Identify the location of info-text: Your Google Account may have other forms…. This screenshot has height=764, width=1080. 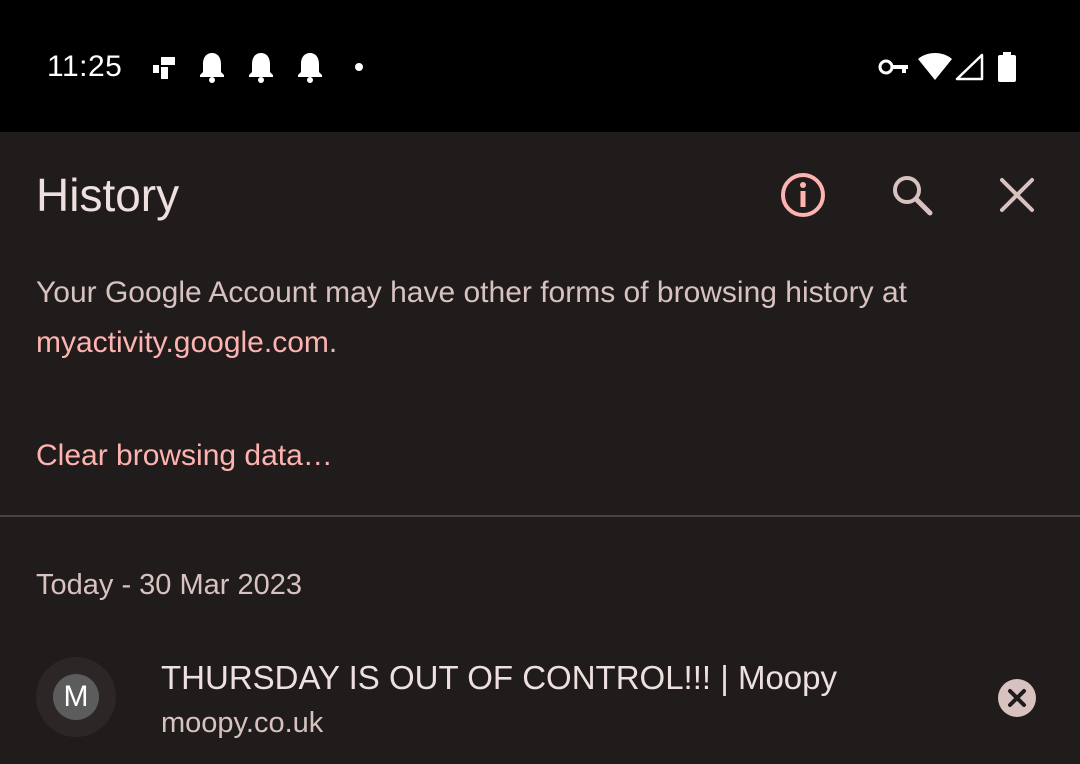
(472, 292).